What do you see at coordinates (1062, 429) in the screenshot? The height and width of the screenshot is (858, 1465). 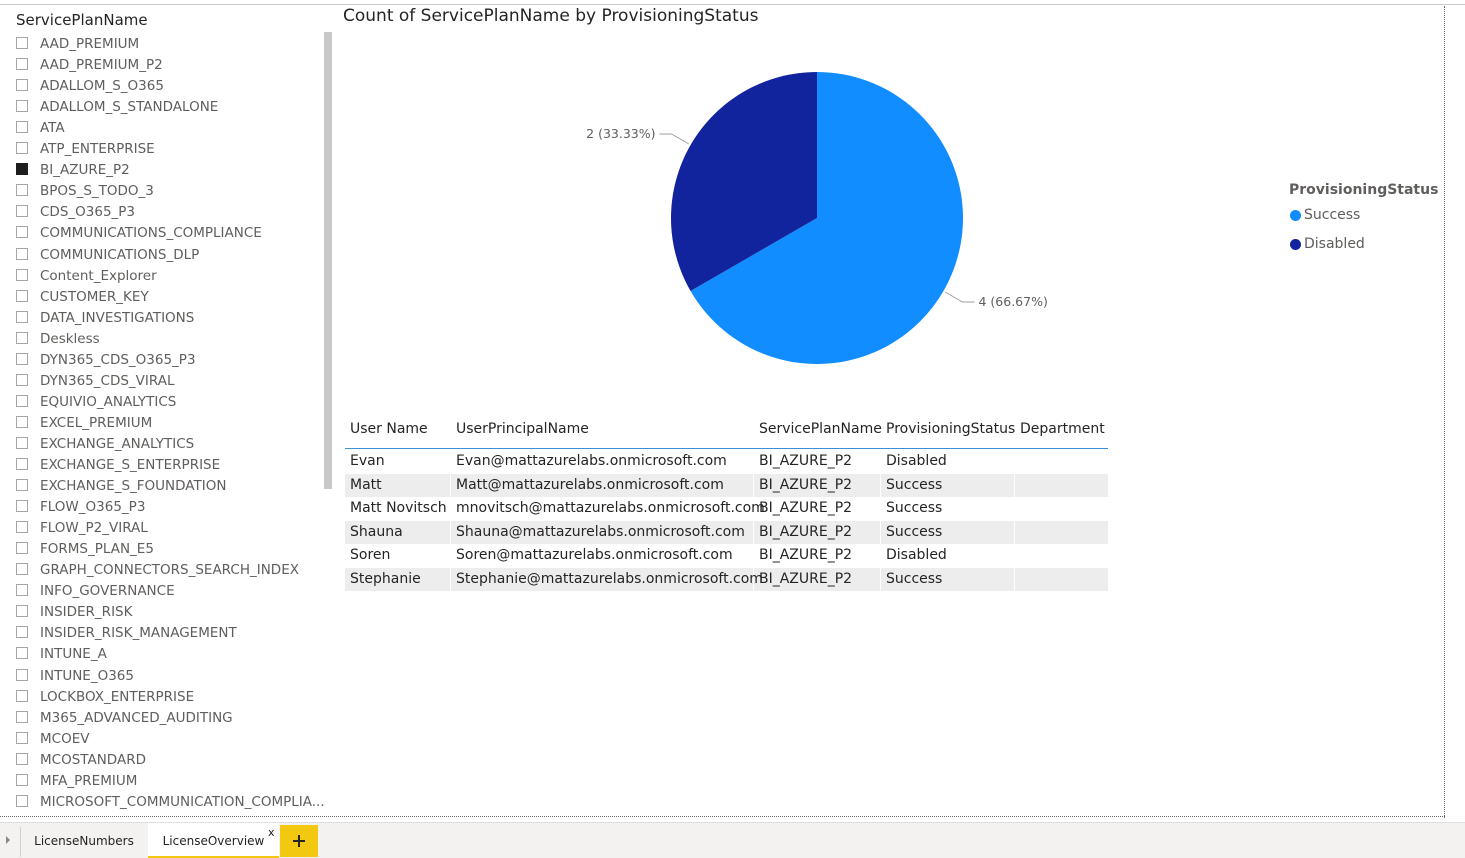 I see `column-header: Department` at bounding box center [1062, 429].